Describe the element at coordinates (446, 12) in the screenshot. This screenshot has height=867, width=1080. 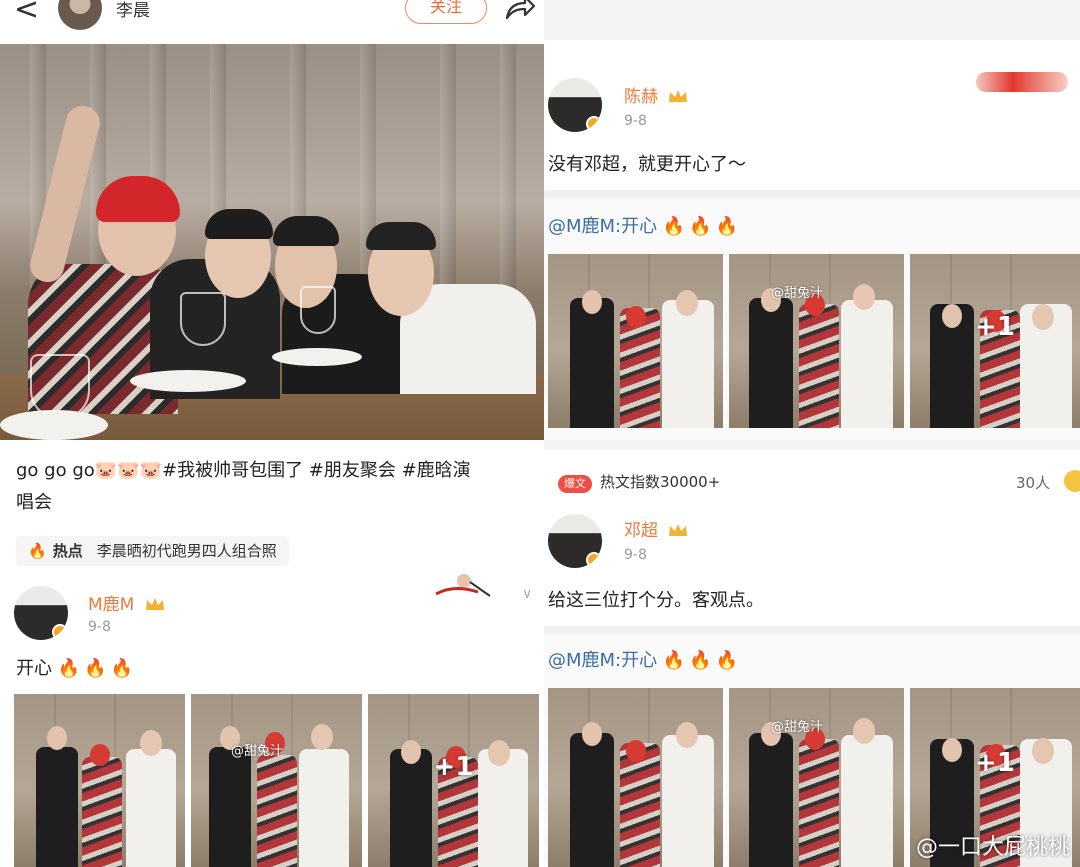
I see `follow-button: 关注` at that location.